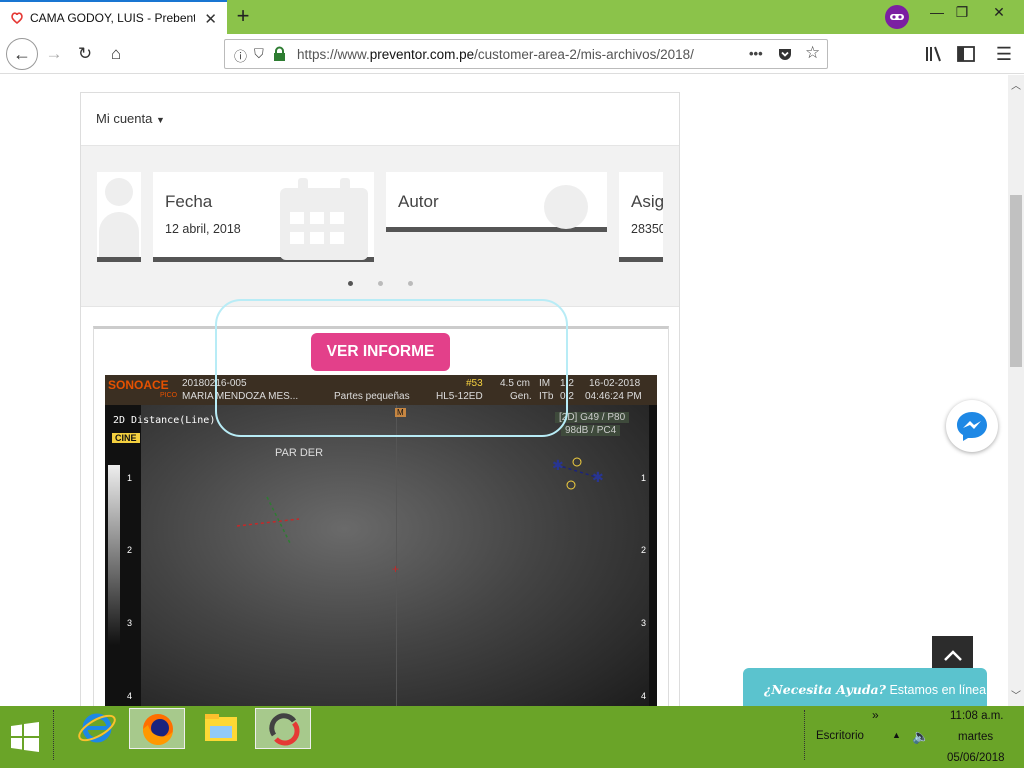 Image resolution: width=1024 pixels, height=768 pixels. What do you see at coordinates (644, 550) in the screenshot?
I see `depth-tick-right: 2` at bounding box center [644, 550].